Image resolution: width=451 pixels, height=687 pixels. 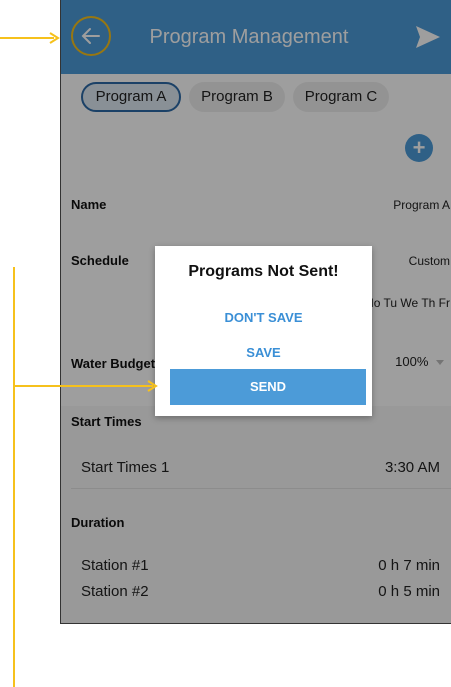 What do you see at coordinates (263, 352) in the screenshot?
I see `save-button: SAVE` at bounding box center [263, 352].